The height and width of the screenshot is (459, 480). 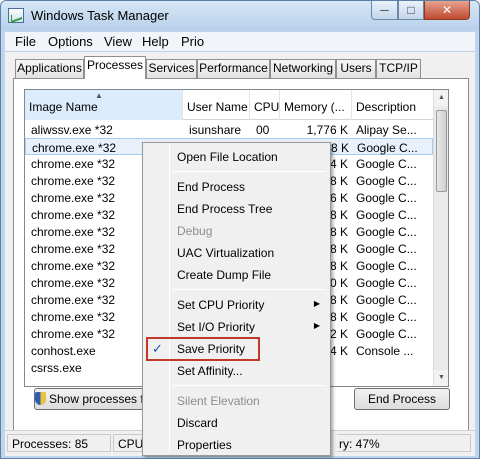 I want to click on cell-memory: 1,776 K, so click(x=327, y=130).